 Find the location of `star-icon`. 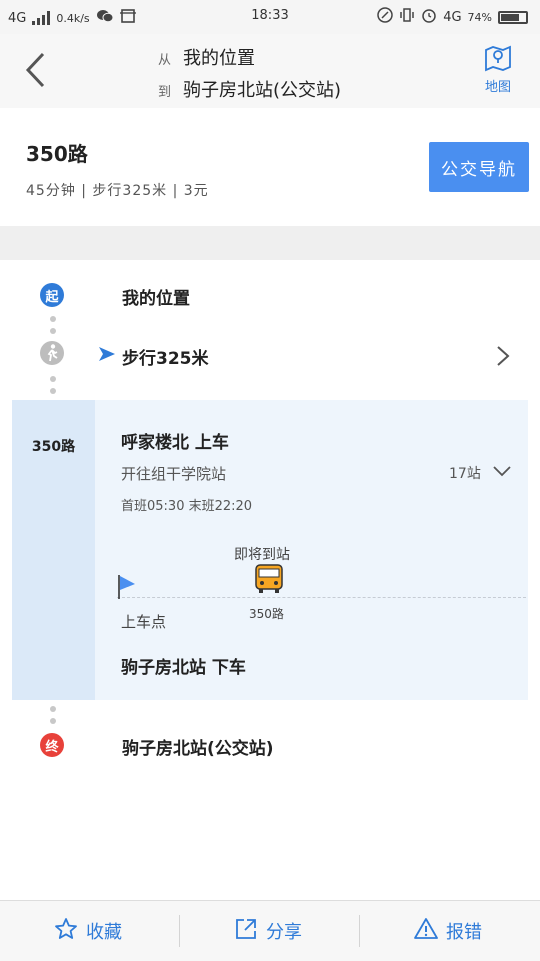

star-icon is located at coordinates (66, 931).